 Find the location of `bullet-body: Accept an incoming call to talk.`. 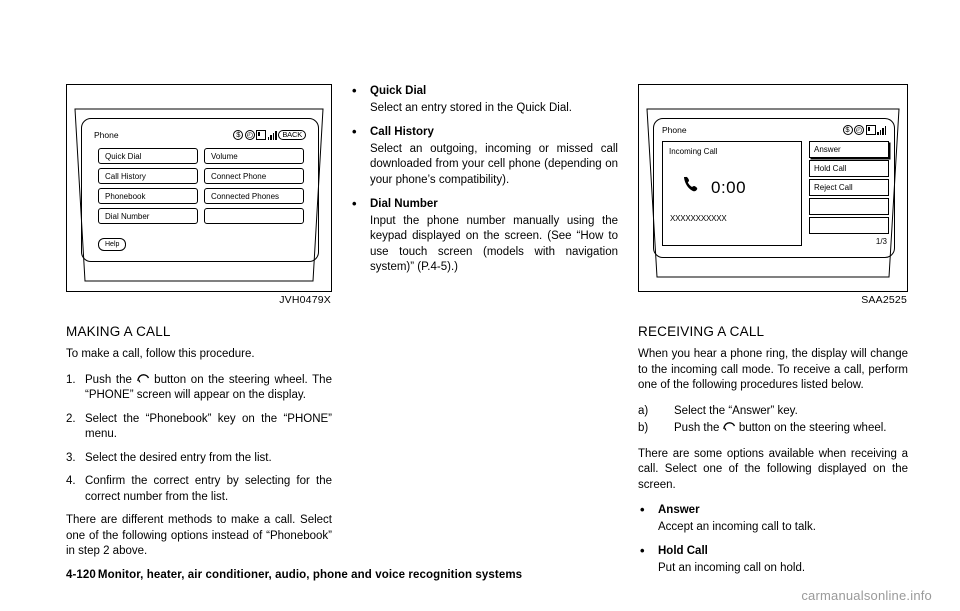

bullet-body: Accept an incoming call to talk. is located at coordinates (737, 526).